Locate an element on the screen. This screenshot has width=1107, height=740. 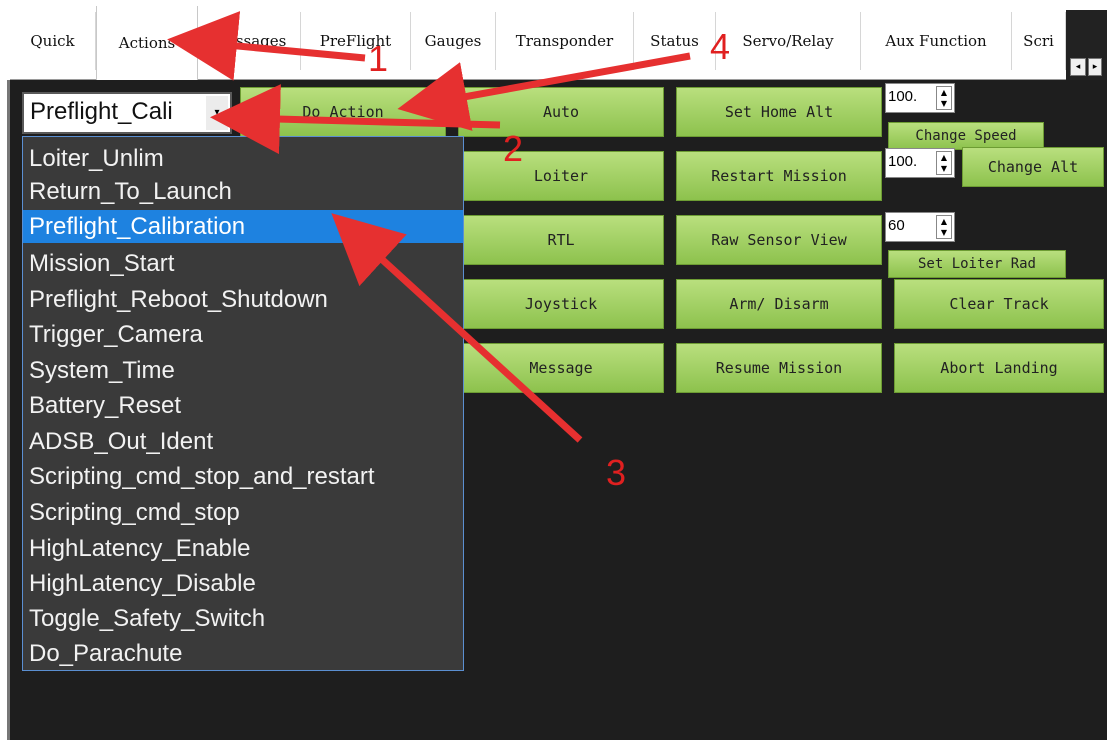
resume-mission-button: Resume Mission is located at coordinates (779, 368).